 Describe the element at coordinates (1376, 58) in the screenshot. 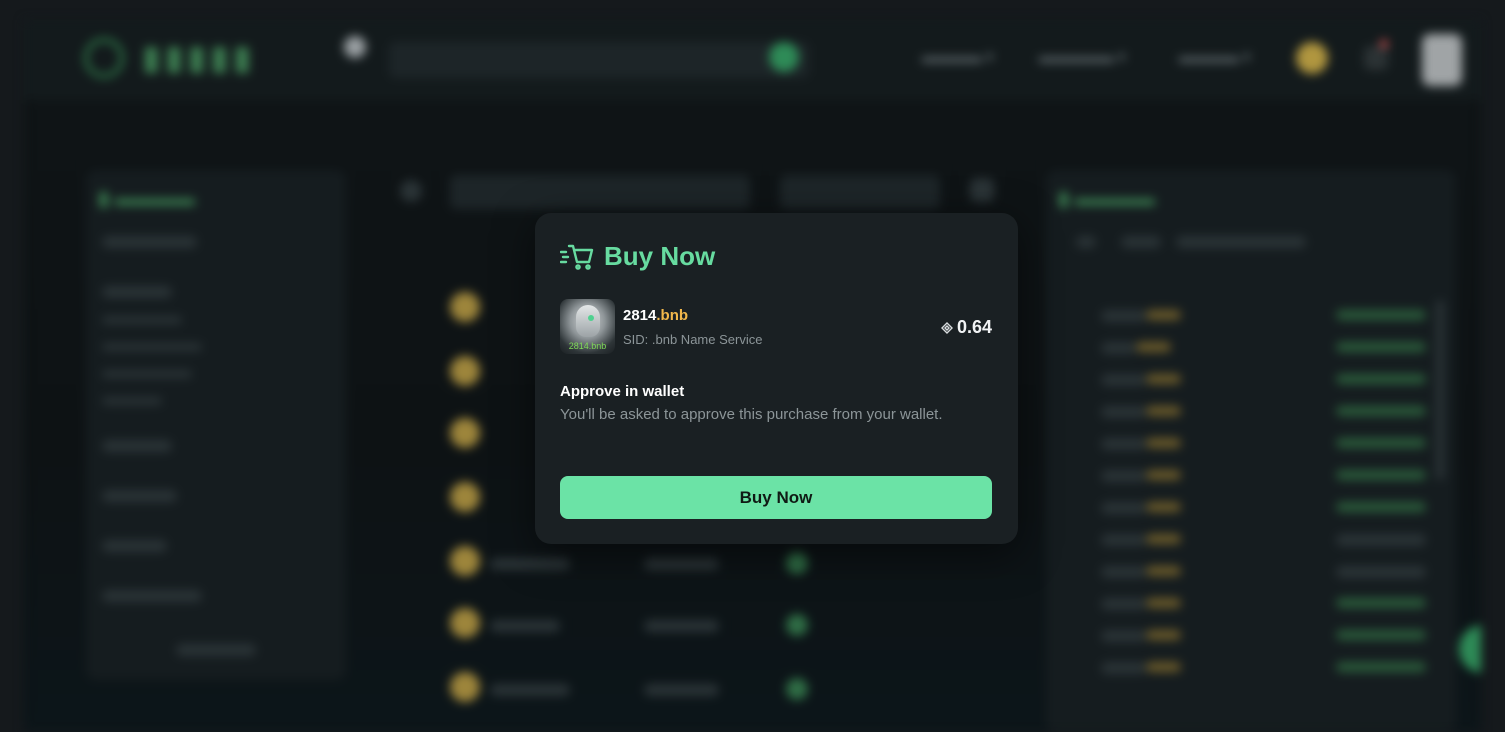

I see `bell-icon` at that location.